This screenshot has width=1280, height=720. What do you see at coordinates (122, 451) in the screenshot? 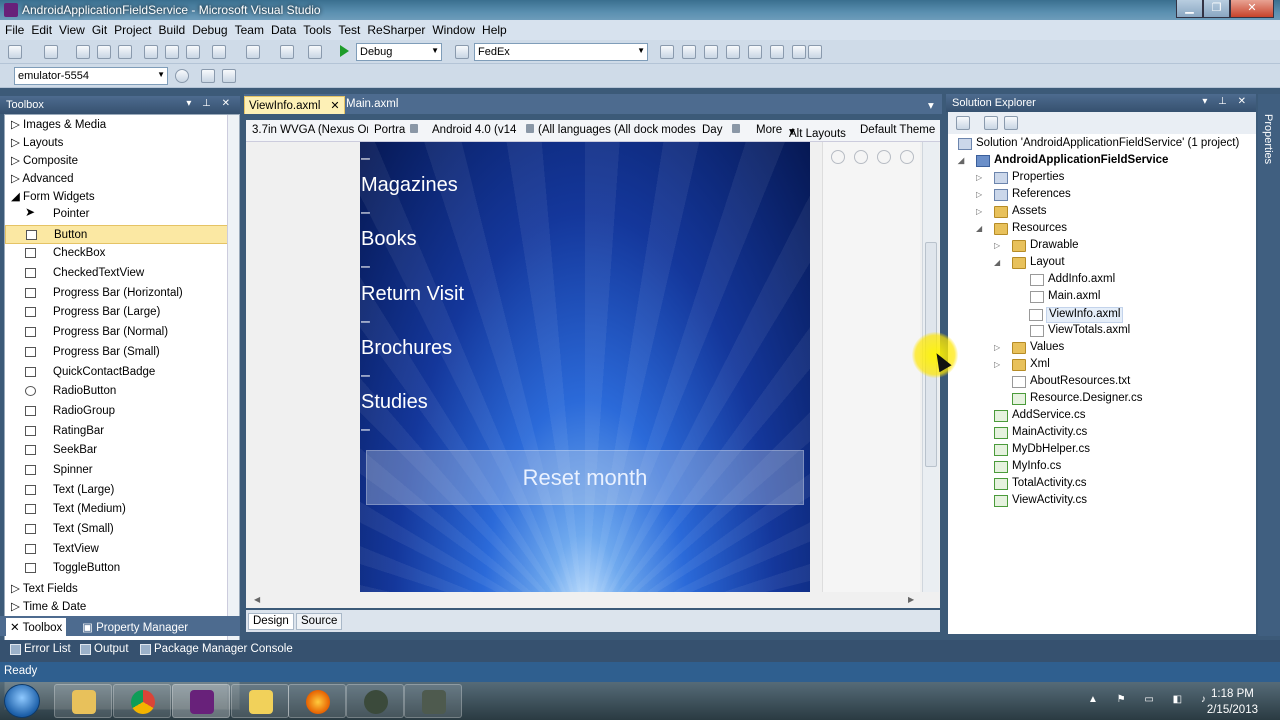
I see `toolbox-item: SeekBar` at bounding box center [122, 451].